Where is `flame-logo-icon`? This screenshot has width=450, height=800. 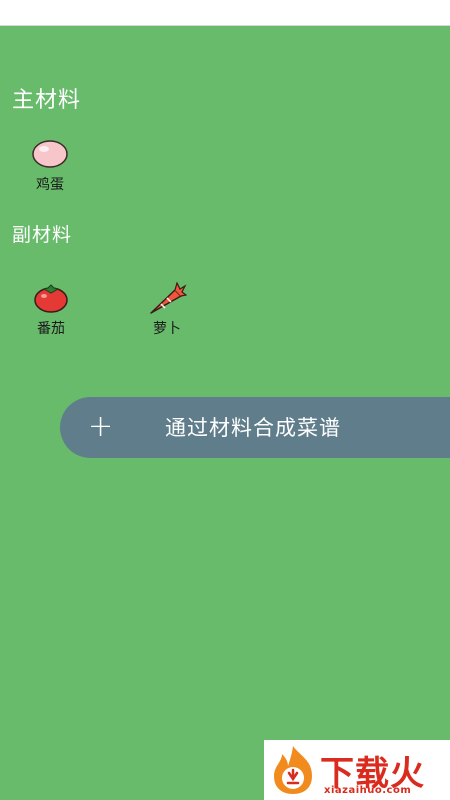
flame-logo-icon is located at coordinates (293, 770).